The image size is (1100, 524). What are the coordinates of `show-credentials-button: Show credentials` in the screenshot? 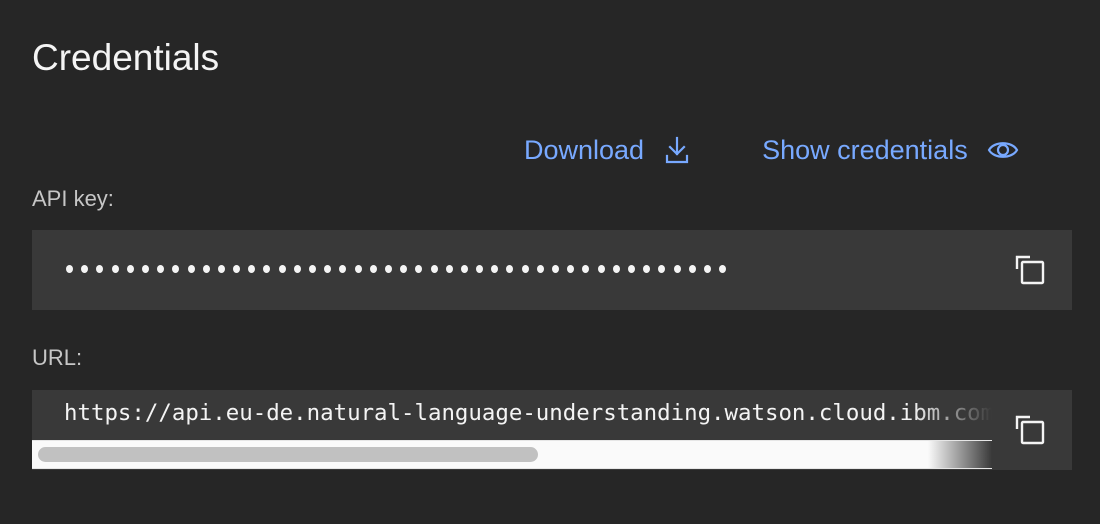 It's located at (891, 150).